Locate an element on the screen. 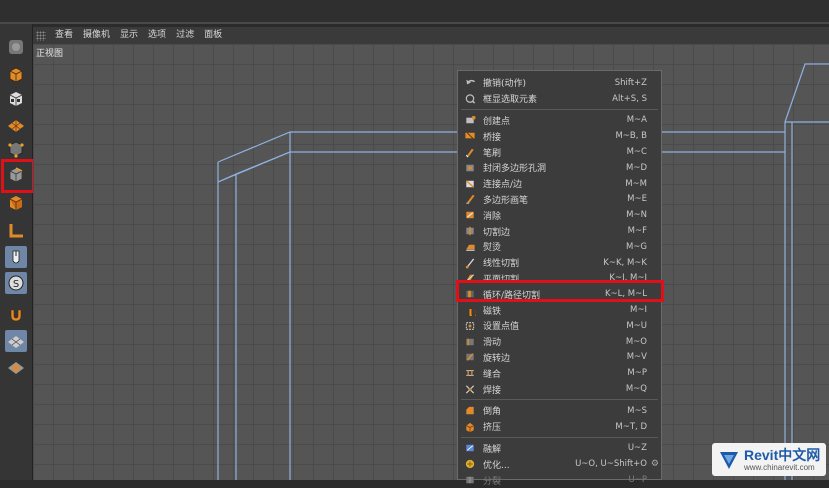 The width and height of the screenshot is (829, 488). menu-item-shortcut: M~O is located at coordinates (636, 341).